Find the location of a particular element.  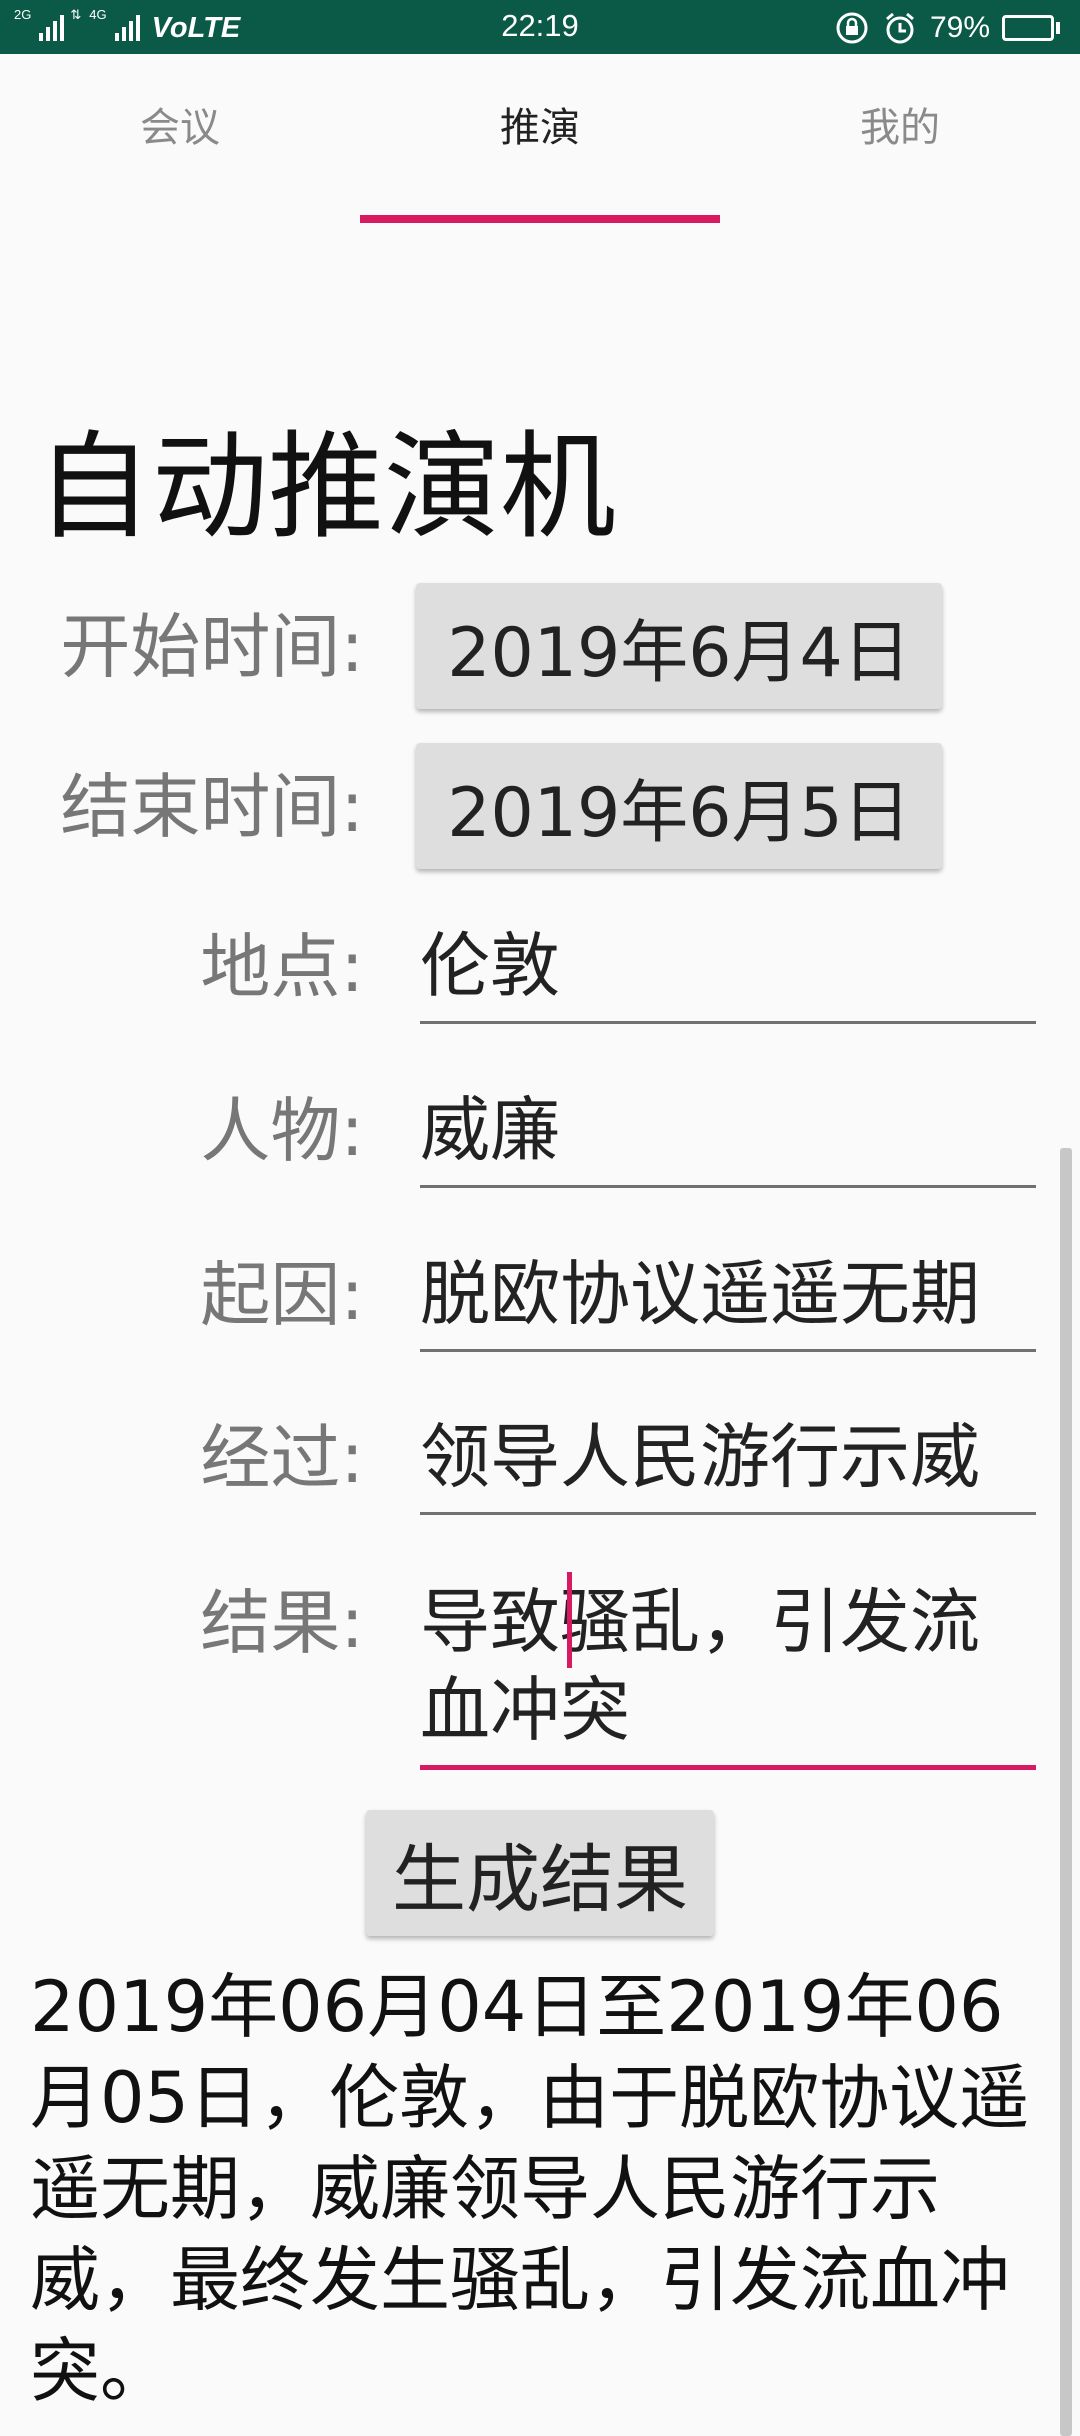

end-time-label: 结束时间: is located at coordinates (212, 807).